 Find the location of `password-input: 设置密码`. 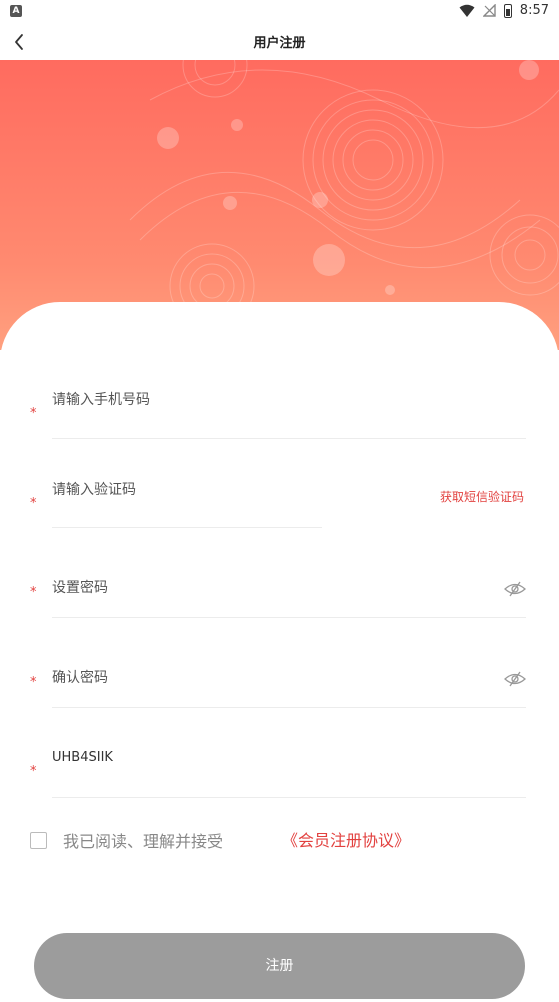

password-input: 设置密码 is located at coordinates (80, 587).